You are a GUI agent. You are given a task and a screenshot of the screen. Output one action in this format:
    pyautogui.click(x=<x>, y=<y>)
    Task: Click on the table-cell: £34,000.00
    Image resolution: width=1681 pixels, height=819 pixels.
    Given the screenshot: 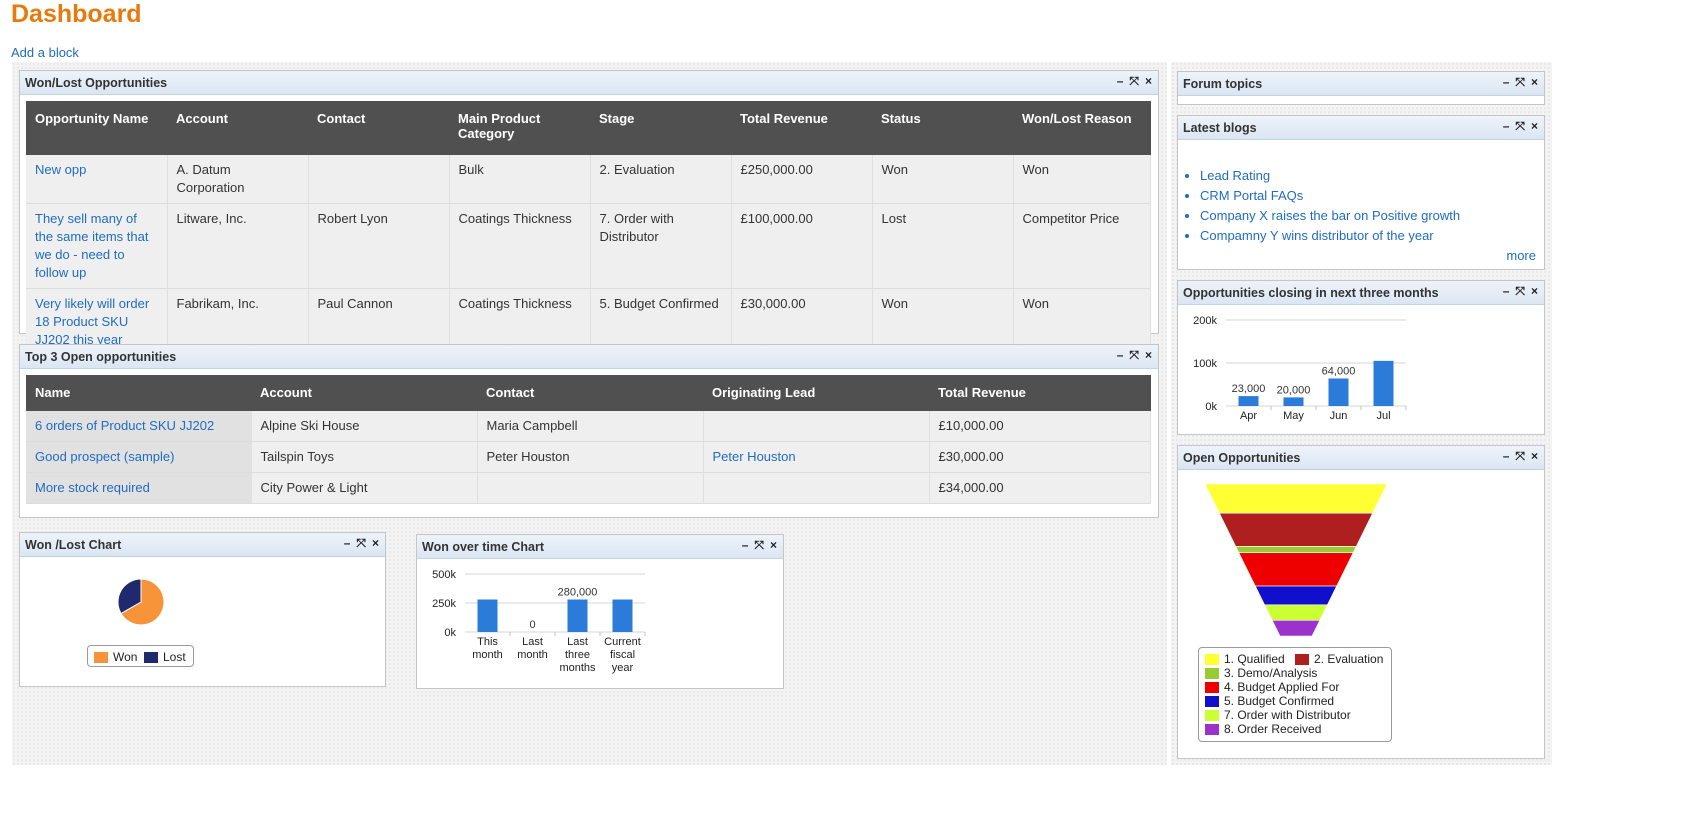 What is the action you would take?
    pyautogui.click(x=1040, y=488)
    